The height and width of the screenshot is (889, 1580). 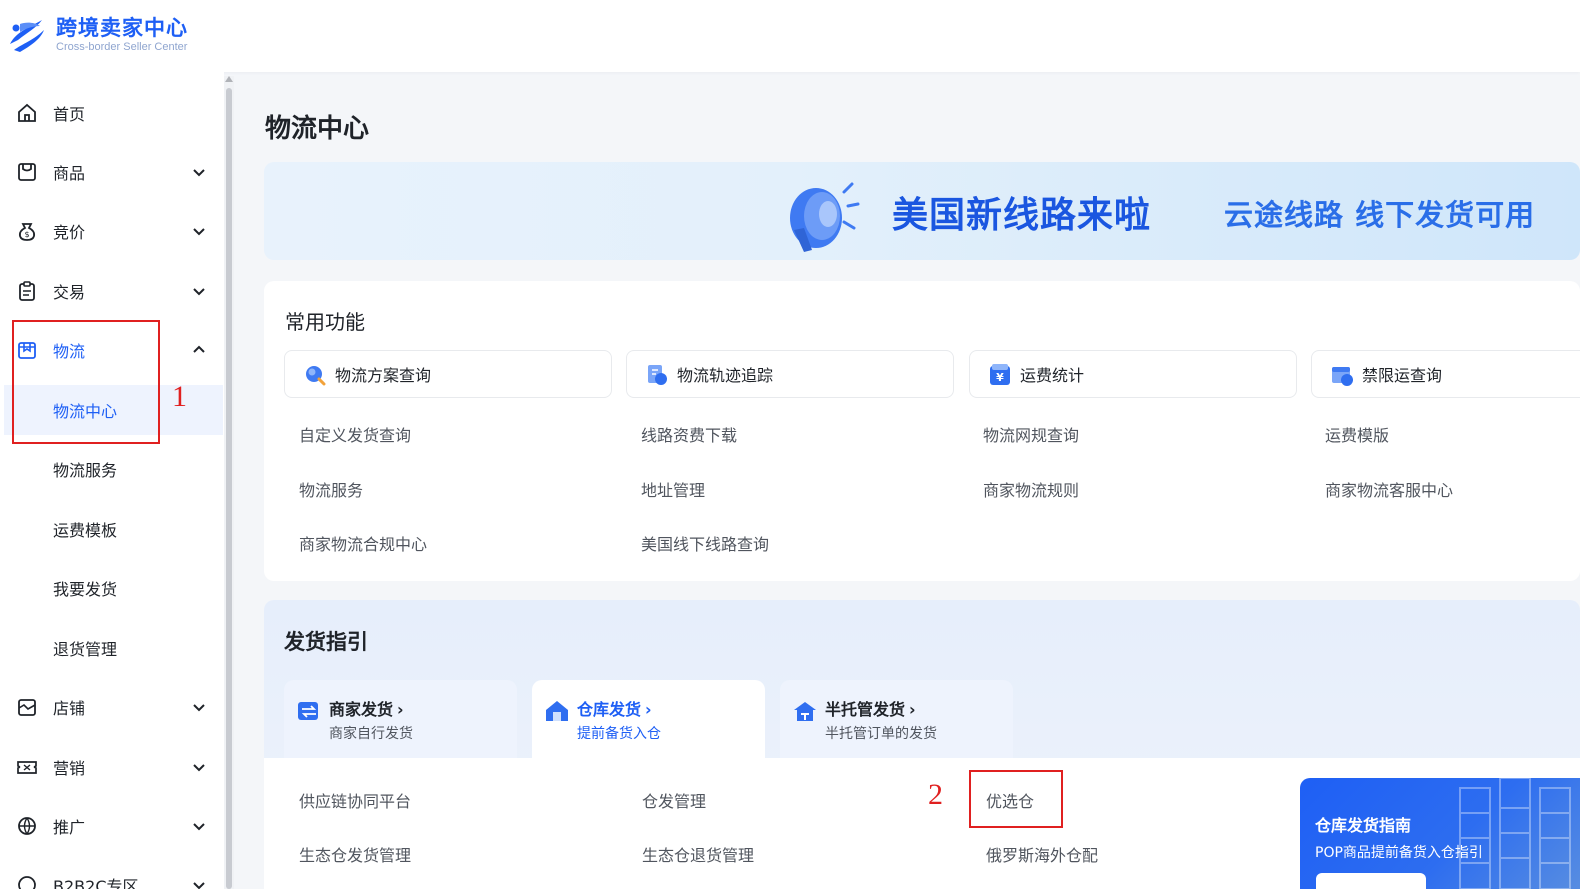 What do you see at coordinates (199, 349) in the screenshot?
I see `chevron-up-icon` at bounding box center [199, 349].